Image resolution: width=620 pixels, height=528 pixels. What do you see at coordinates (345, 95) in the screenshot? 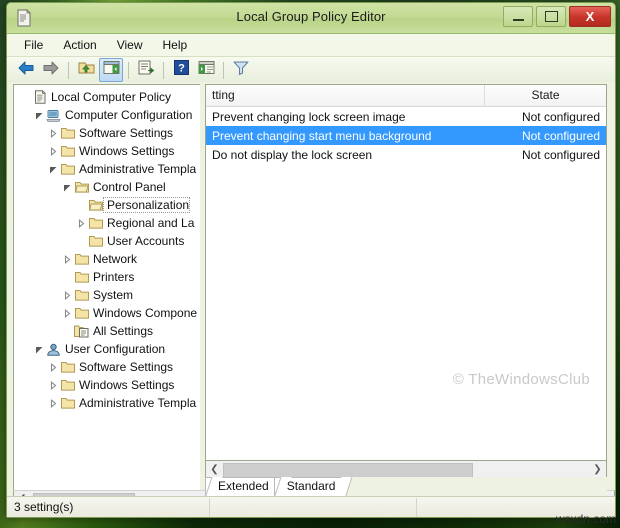
I see `column-header-setting: tting` at bounding box center [345, 95].